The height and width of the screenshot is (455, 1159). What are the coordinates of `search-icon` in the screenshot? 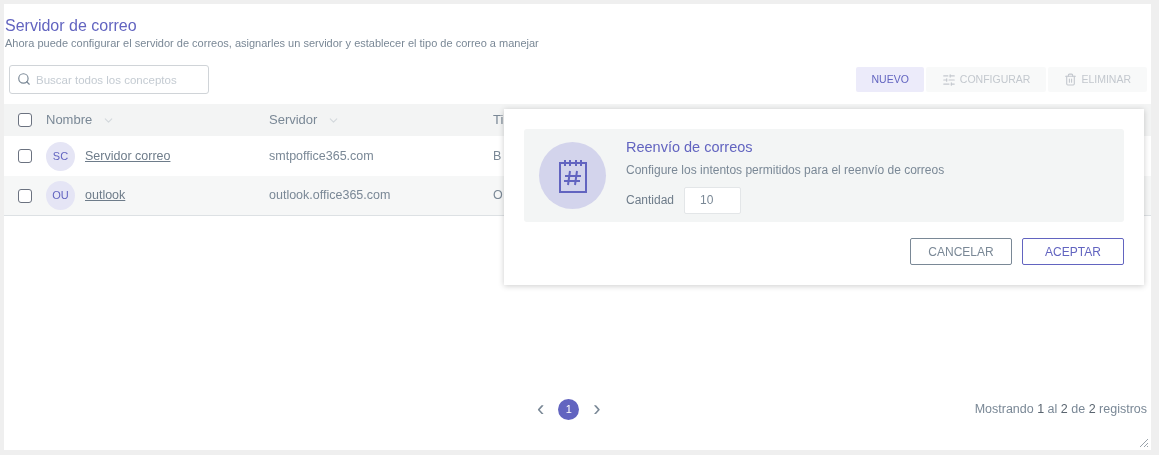 It's located at (24, 79).